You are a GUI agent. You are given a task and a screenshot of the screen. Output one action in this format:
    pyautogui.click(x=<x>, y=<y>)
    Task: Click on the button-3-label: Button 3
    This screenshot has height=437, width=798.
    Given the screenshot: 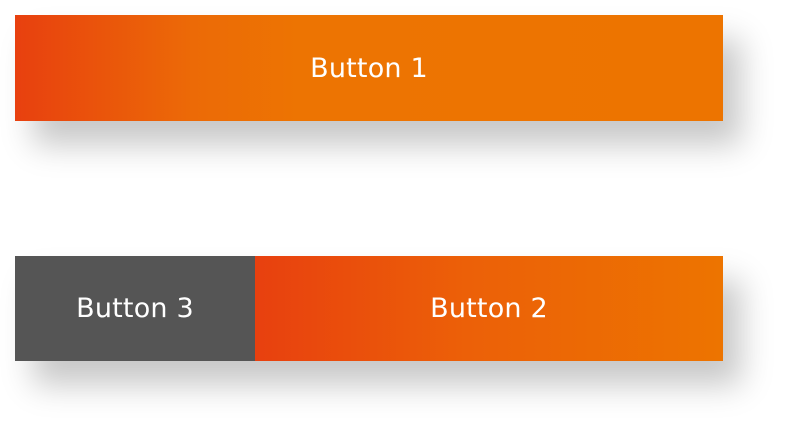 What is the action you would take?
    pyautogui.click(x=135, y=308)
    